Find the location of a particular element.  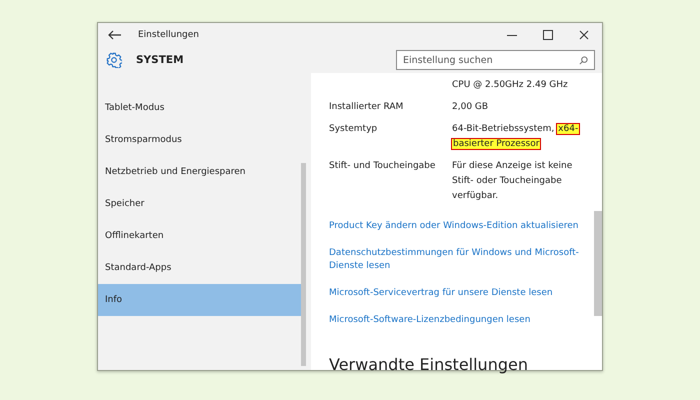

close-icon is located at coordinates (584, 35).